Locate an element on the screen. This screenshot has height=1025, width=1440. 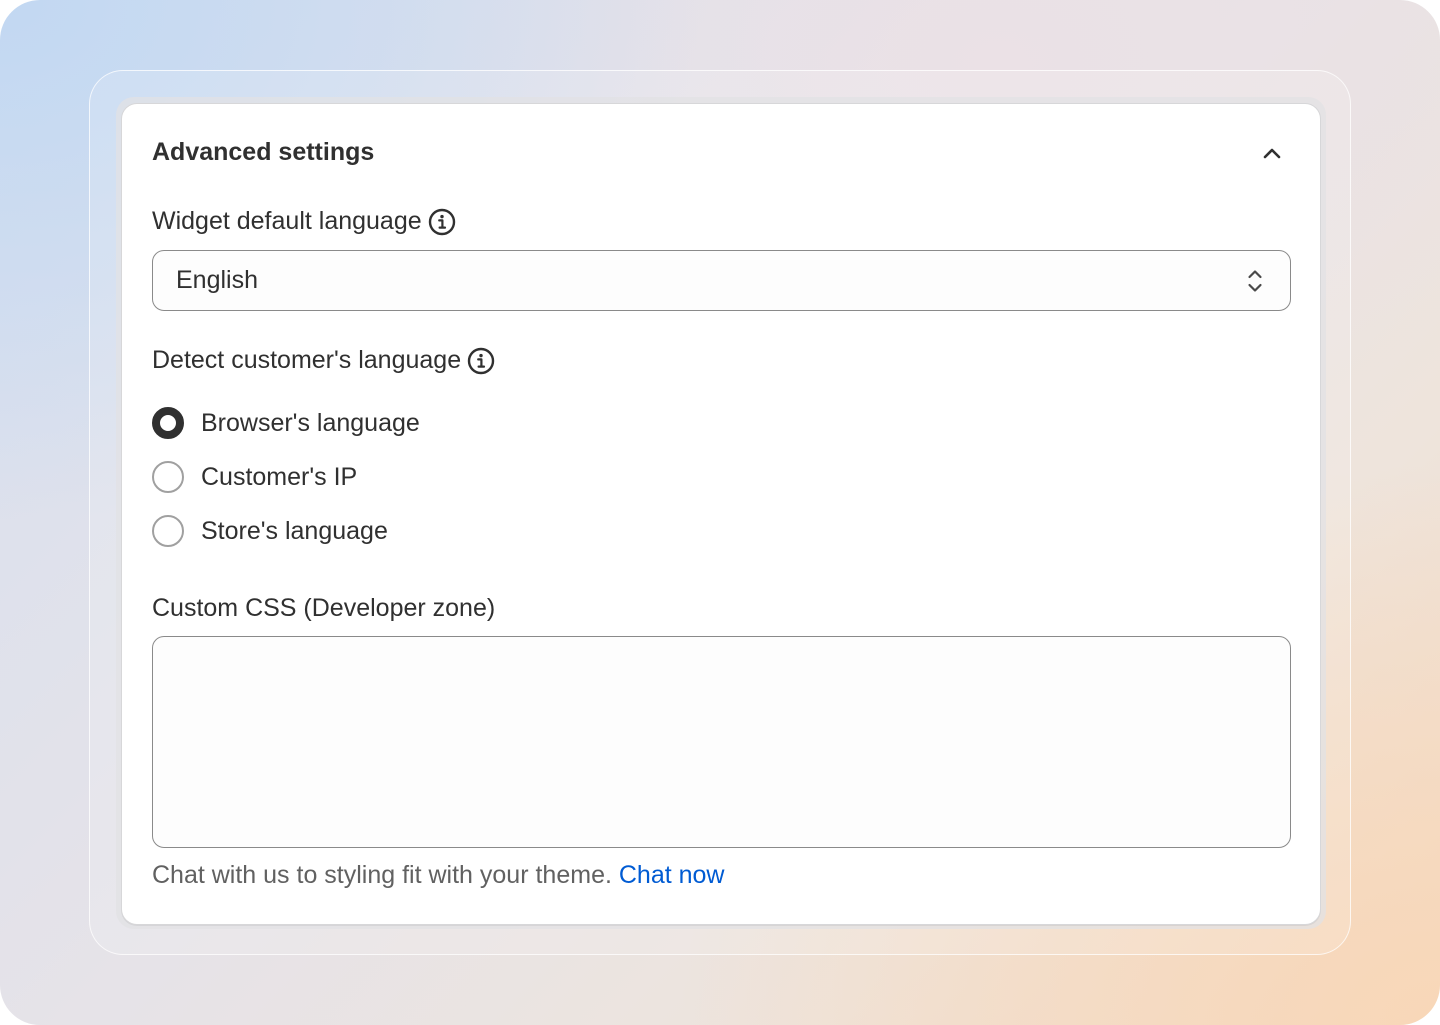
chat-now-link: Chat now is located at coordinates (672, 875).